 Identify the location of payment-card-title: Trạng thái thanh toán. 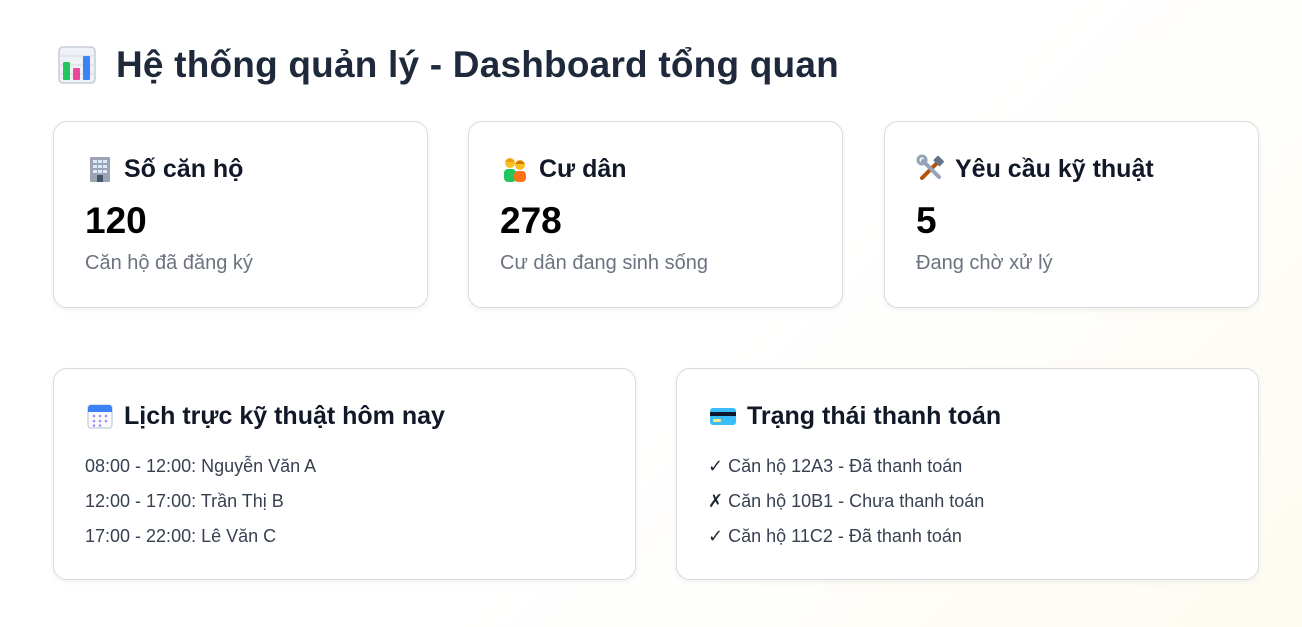
(874, 415).